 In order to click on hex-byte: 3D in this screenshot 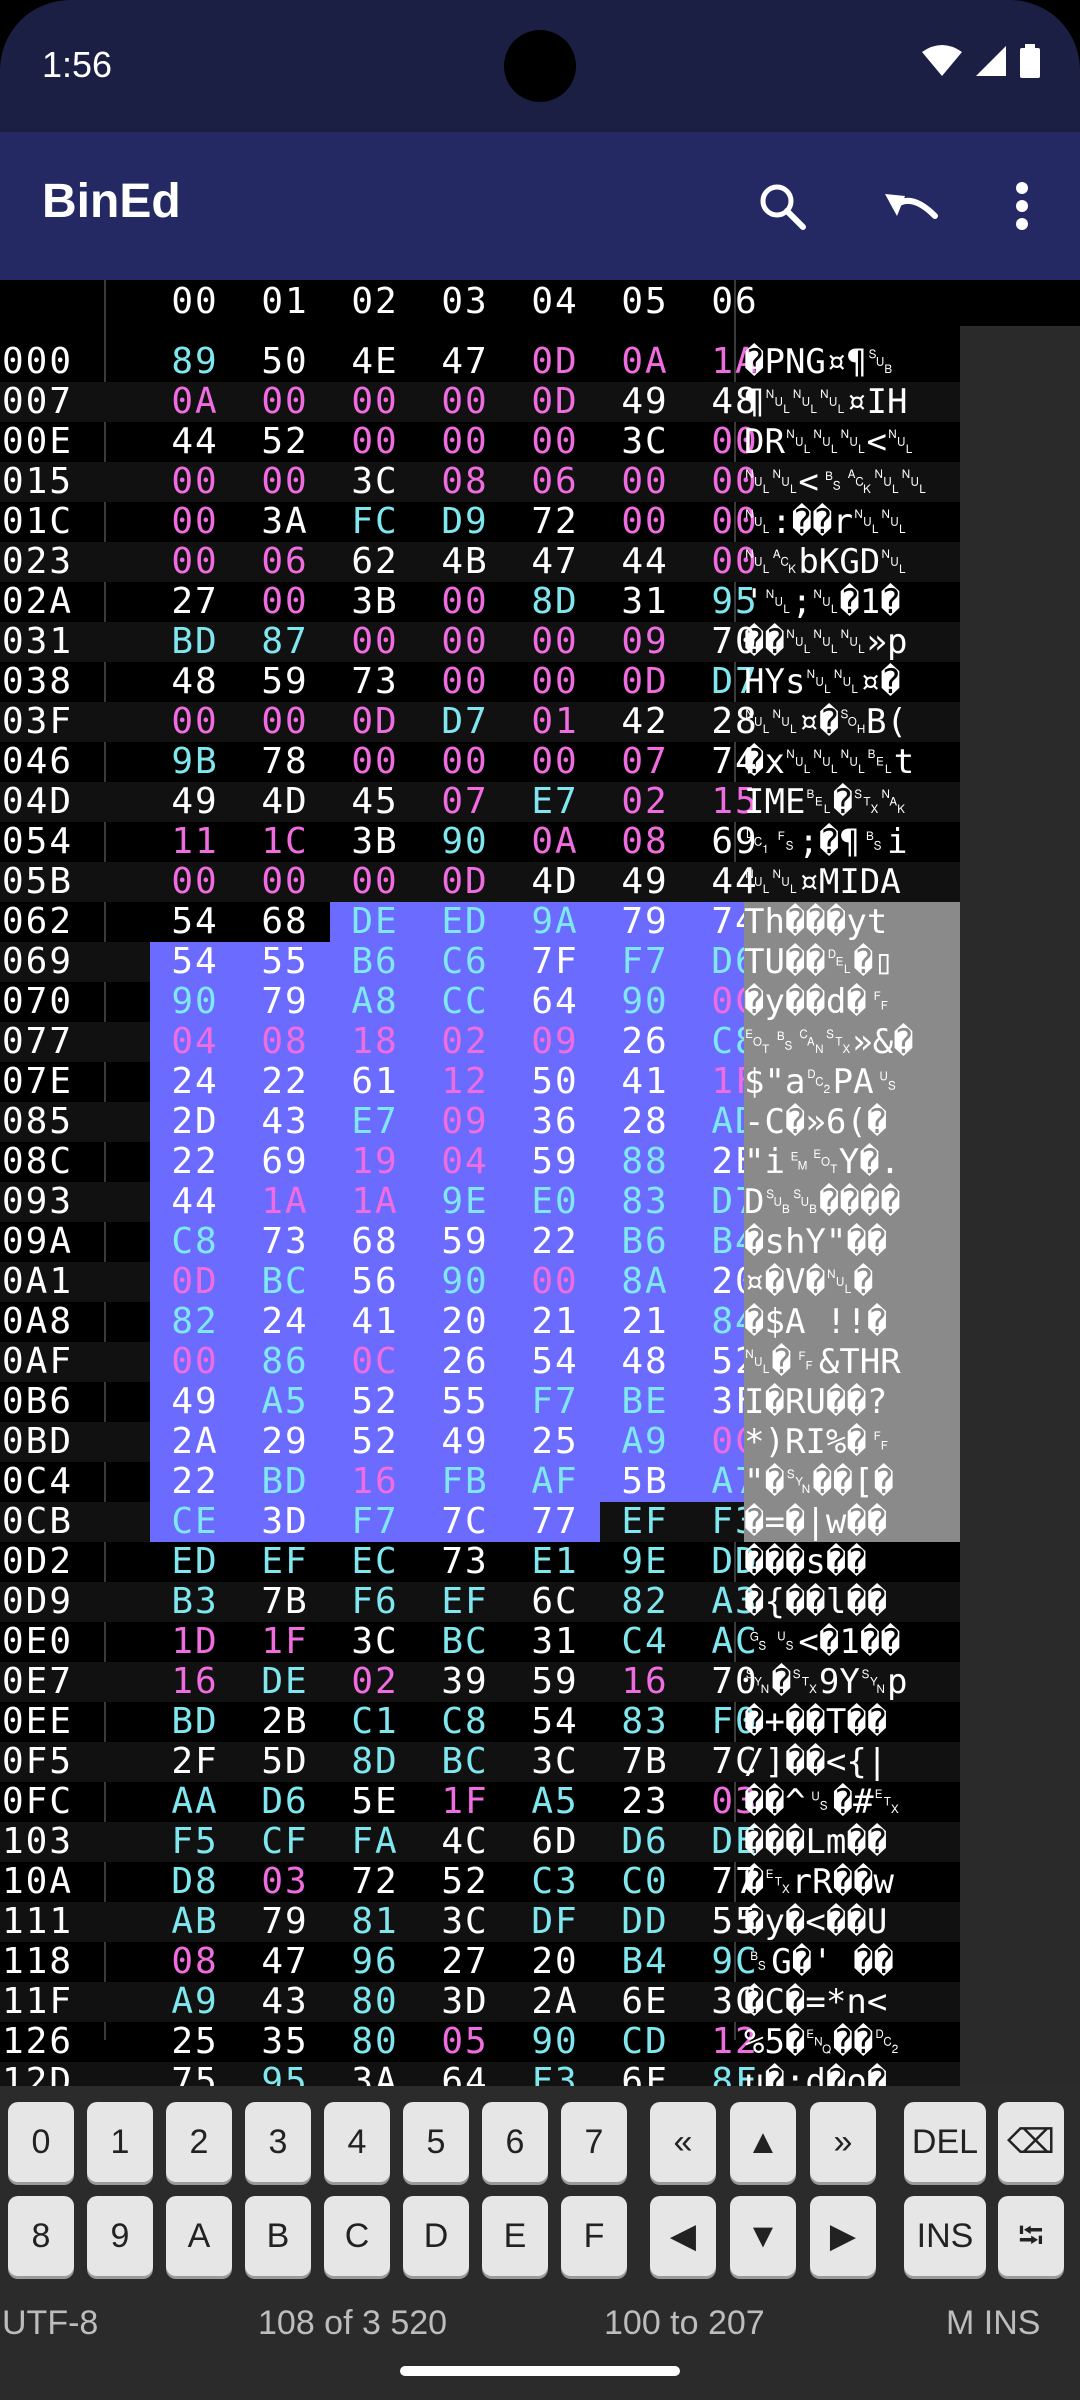, I will do `click(465, 2002)`.